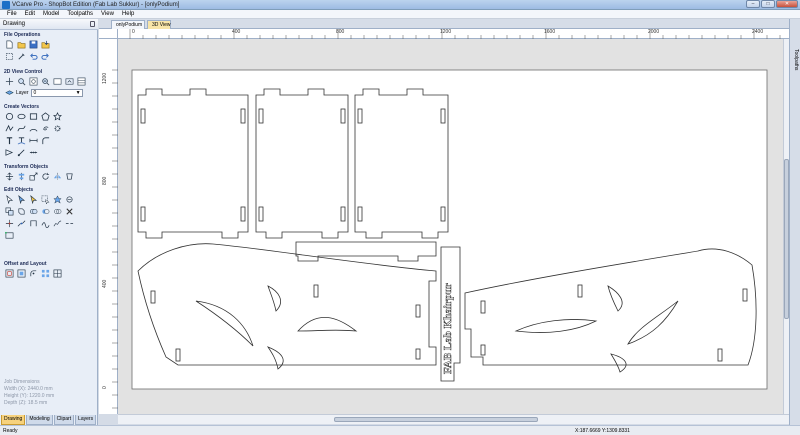 The image size is (800, 435). I want to click on weld-icon, so click(33, 211).